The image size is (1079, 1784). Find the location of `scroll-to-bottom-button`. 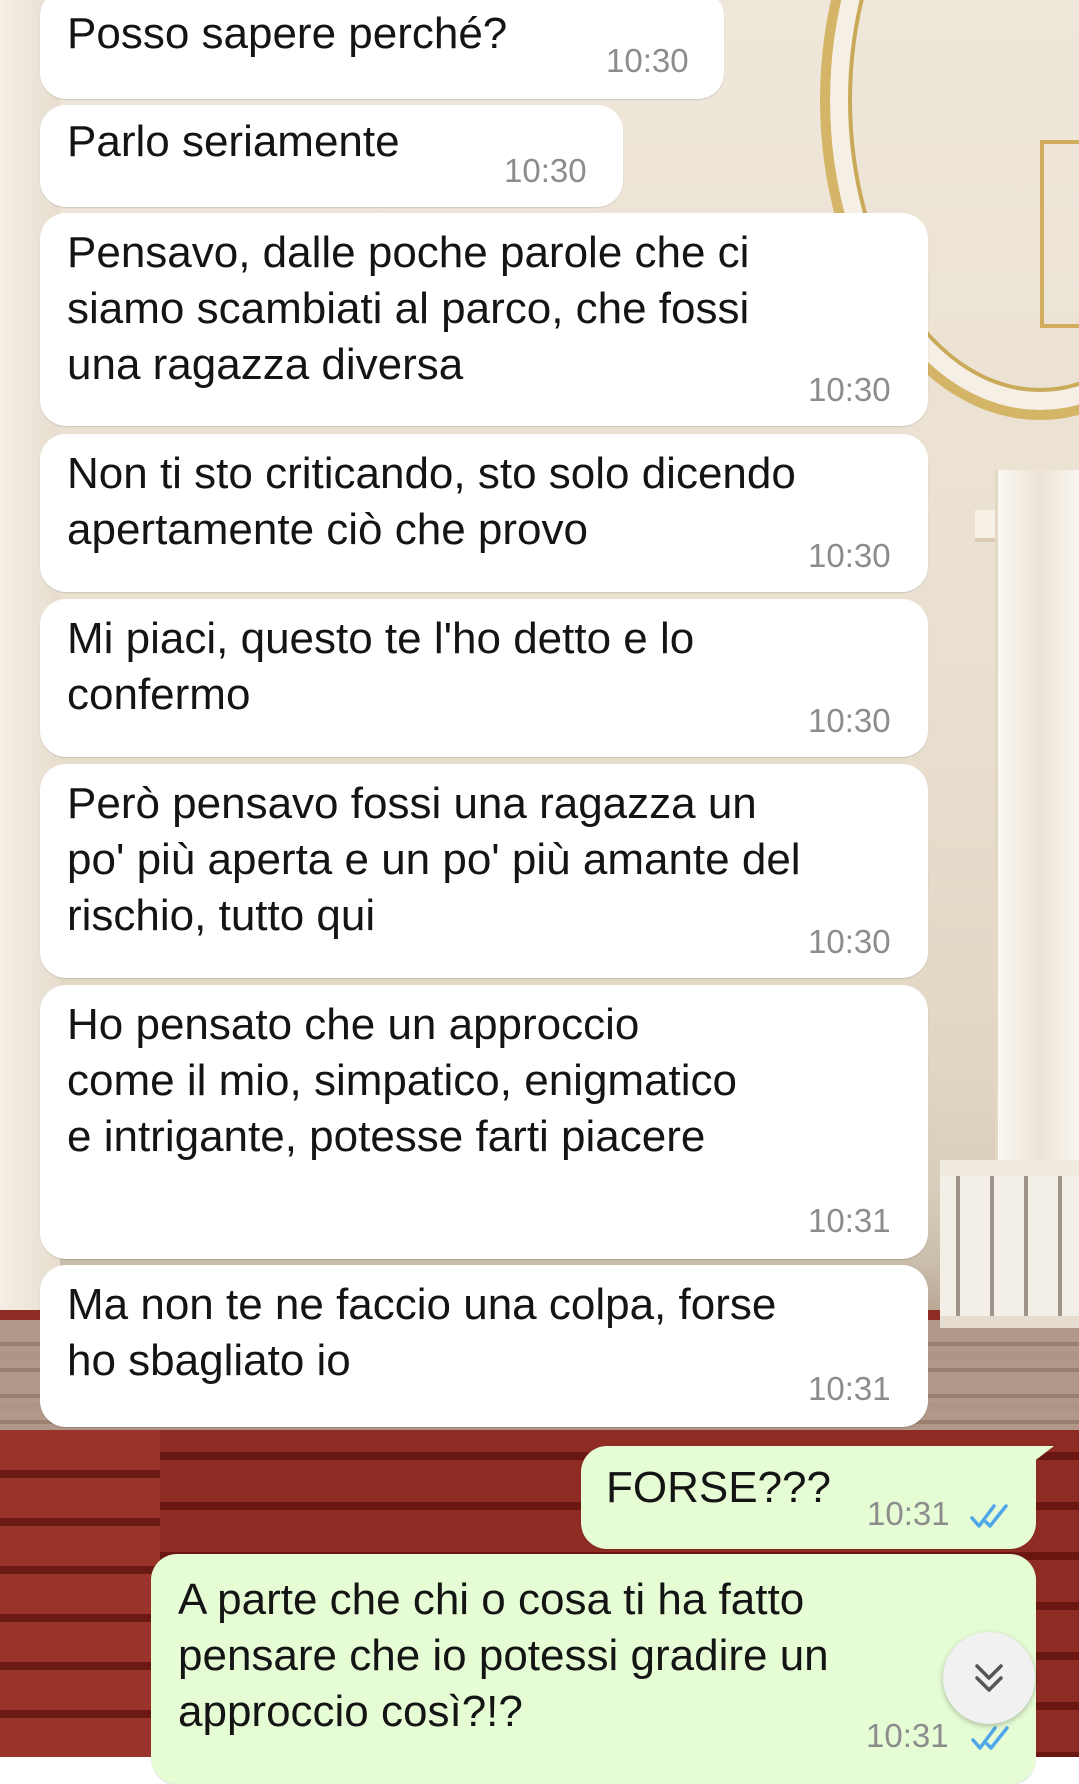

scroll-to-bottom-button is located at coordinates (989, 1678).